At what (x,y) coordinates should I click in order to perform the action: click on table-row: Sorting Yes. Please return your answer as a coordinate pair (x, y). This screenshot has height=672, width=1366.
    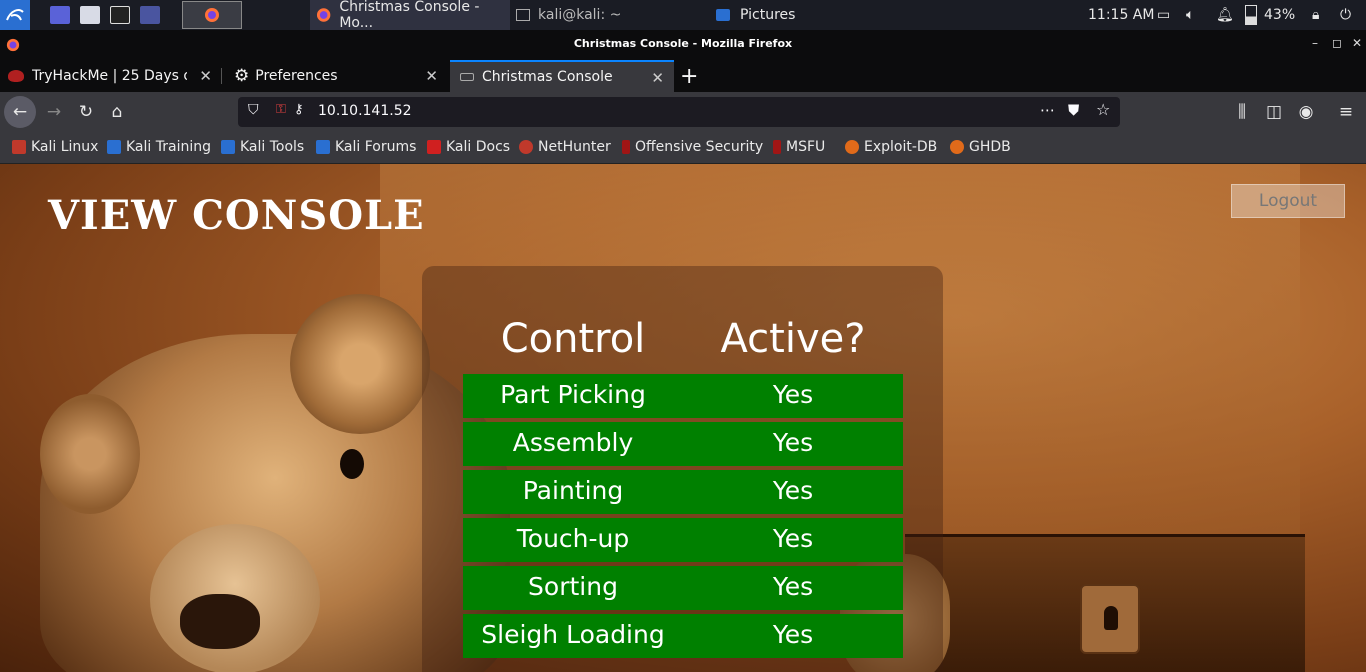
    Looking at the image, I should click on (683, 588).